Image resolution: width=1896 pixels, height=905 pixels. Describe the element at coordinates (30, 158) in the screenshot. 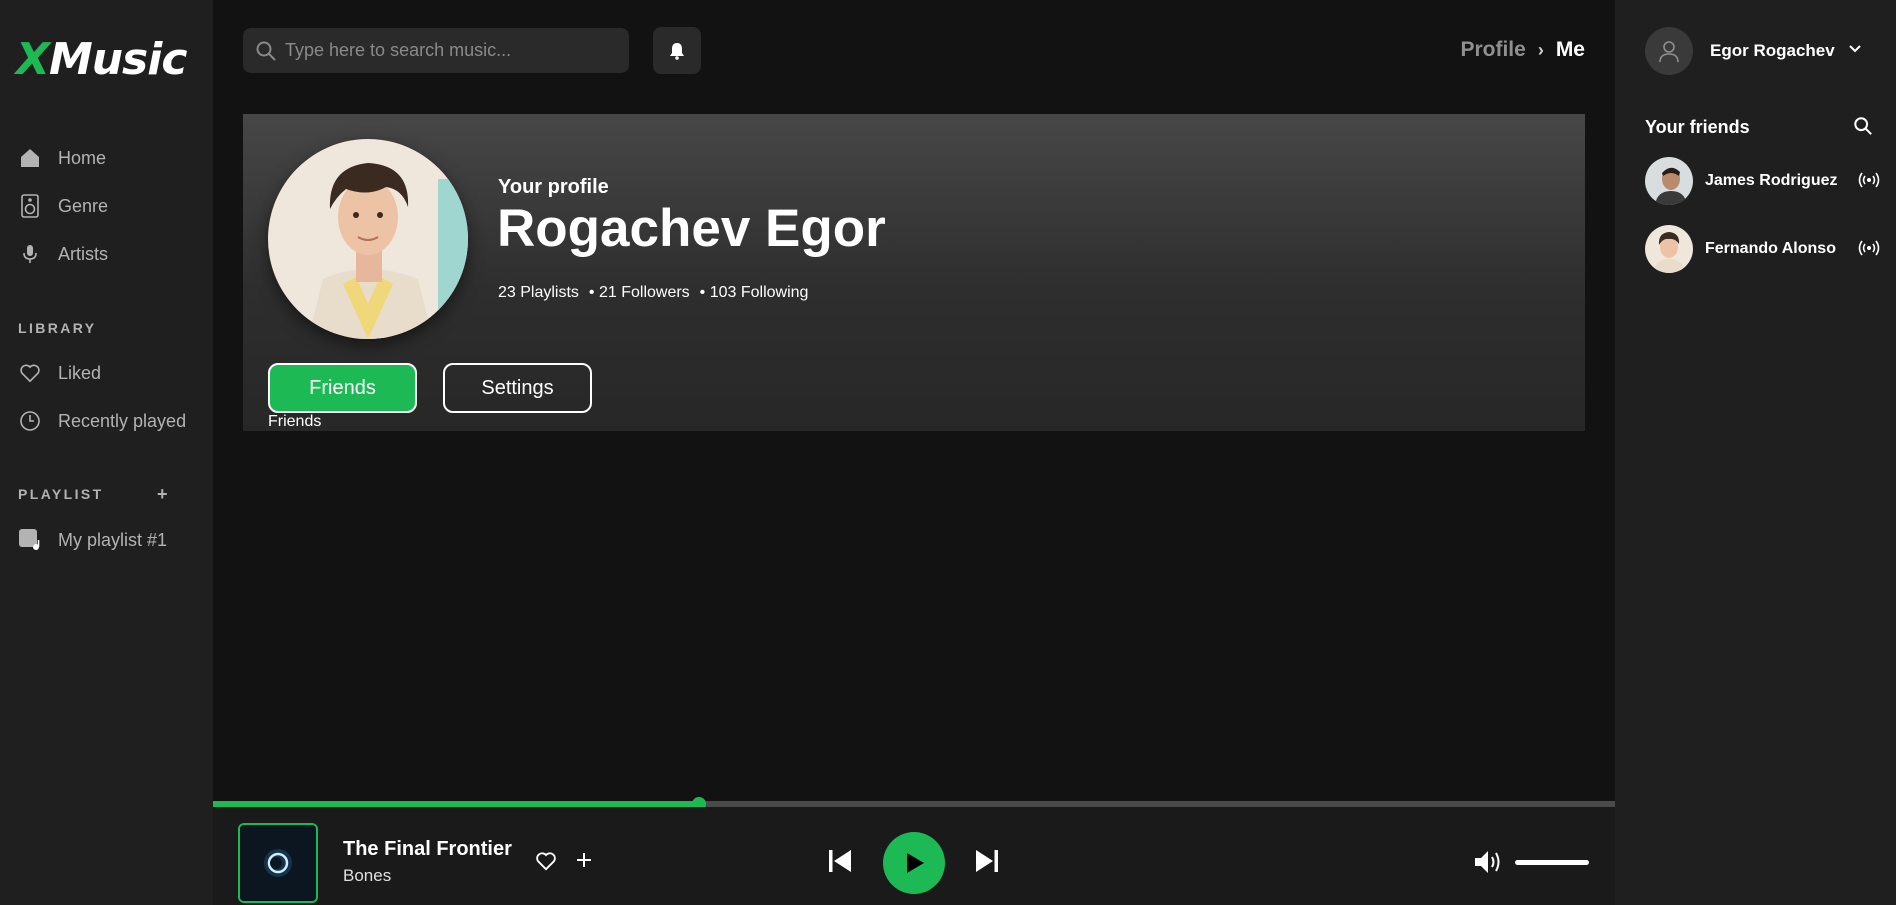

I see `home-icon` at that location.